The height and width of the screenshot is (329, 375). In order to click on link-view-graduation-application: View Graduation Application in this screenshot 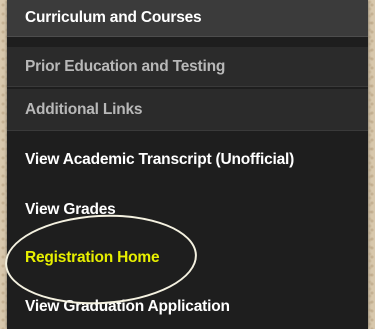, I will do `click(187, 307)`.